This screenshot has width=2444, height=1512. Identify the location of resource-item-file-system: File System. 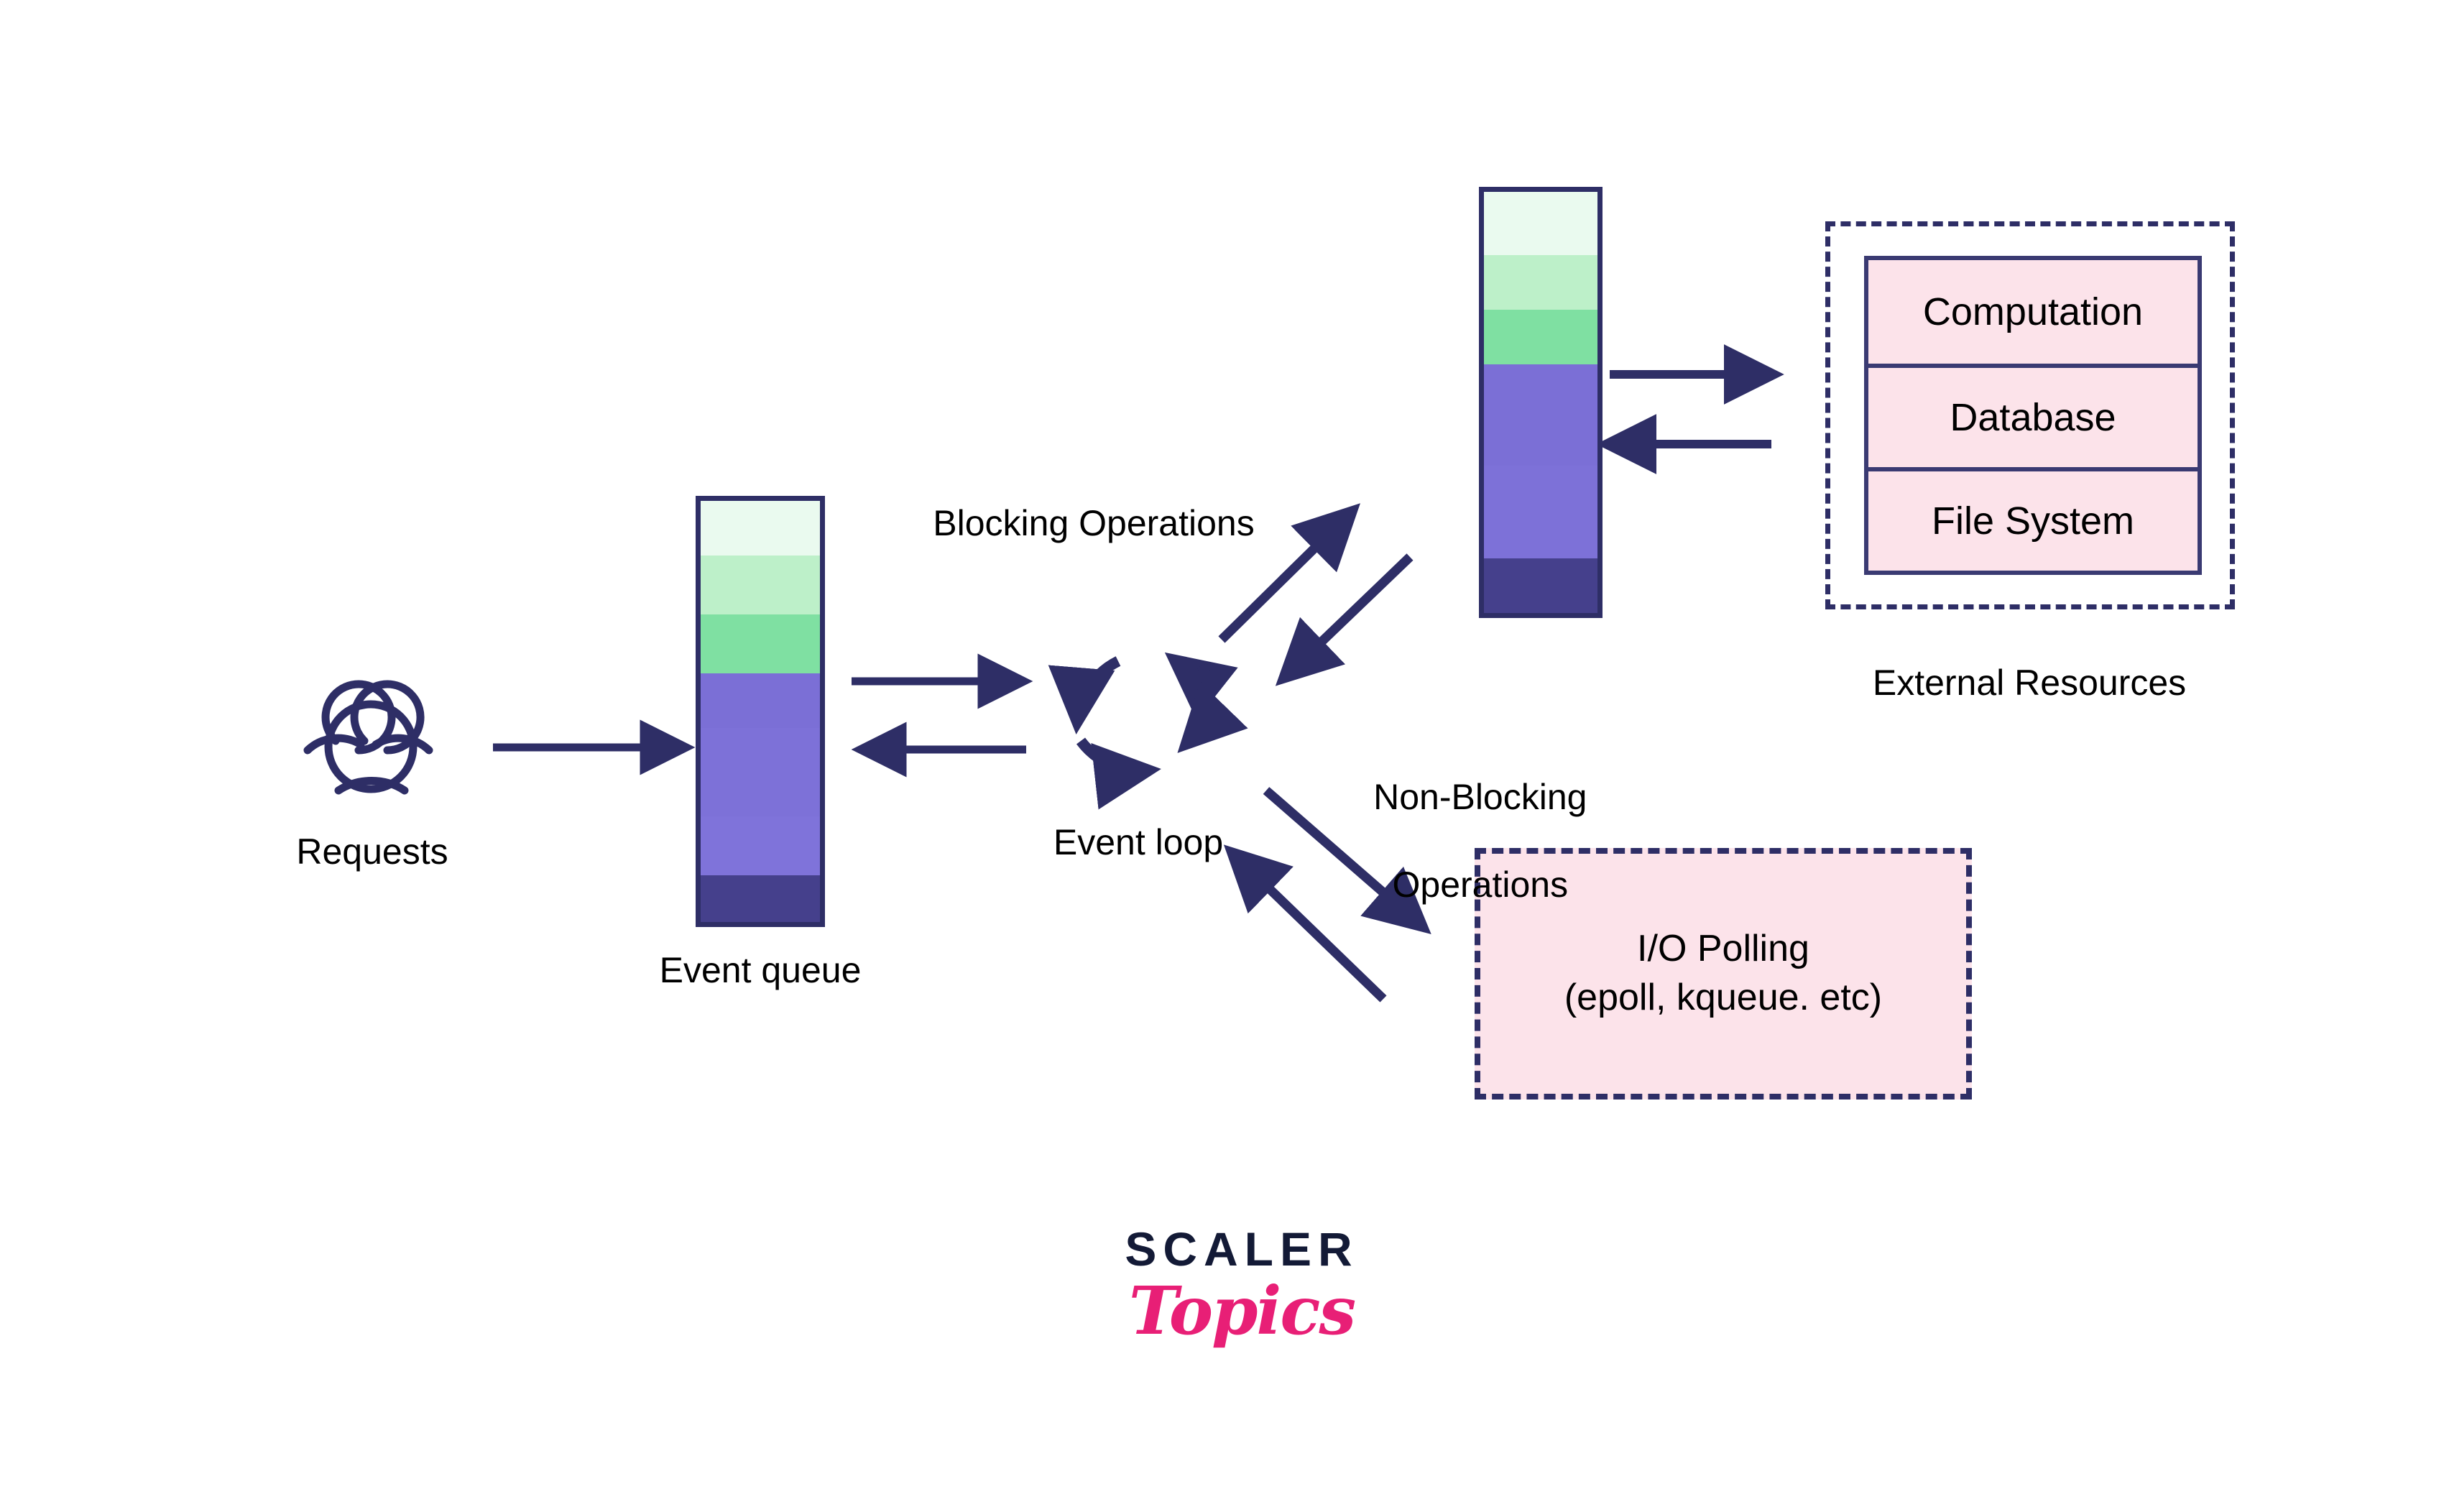
(2033, 519).